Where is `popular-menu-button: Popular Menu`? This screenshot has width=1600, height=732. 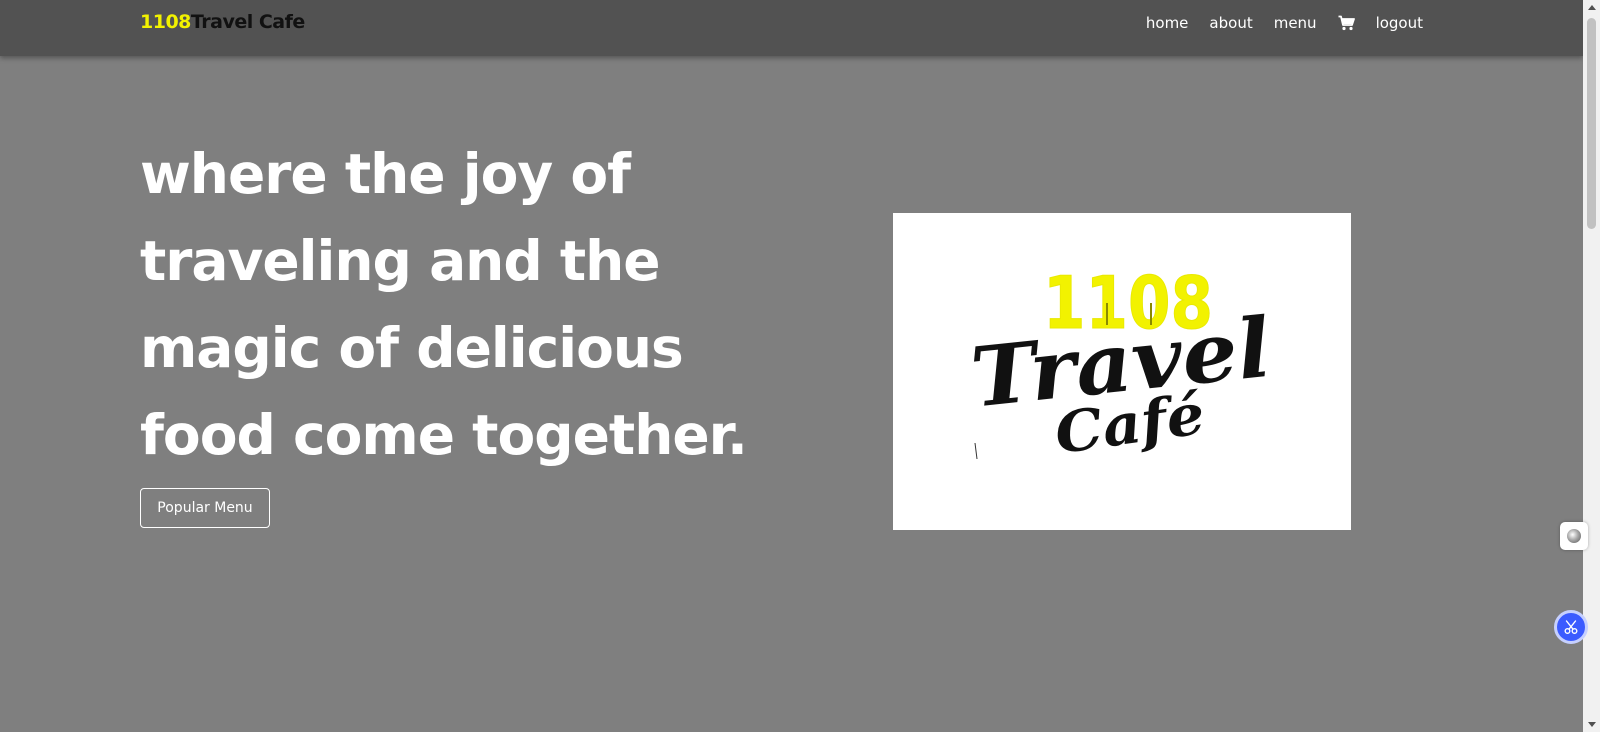 popular-menu-button: Popular Menu is located at coordinates (205, 508).